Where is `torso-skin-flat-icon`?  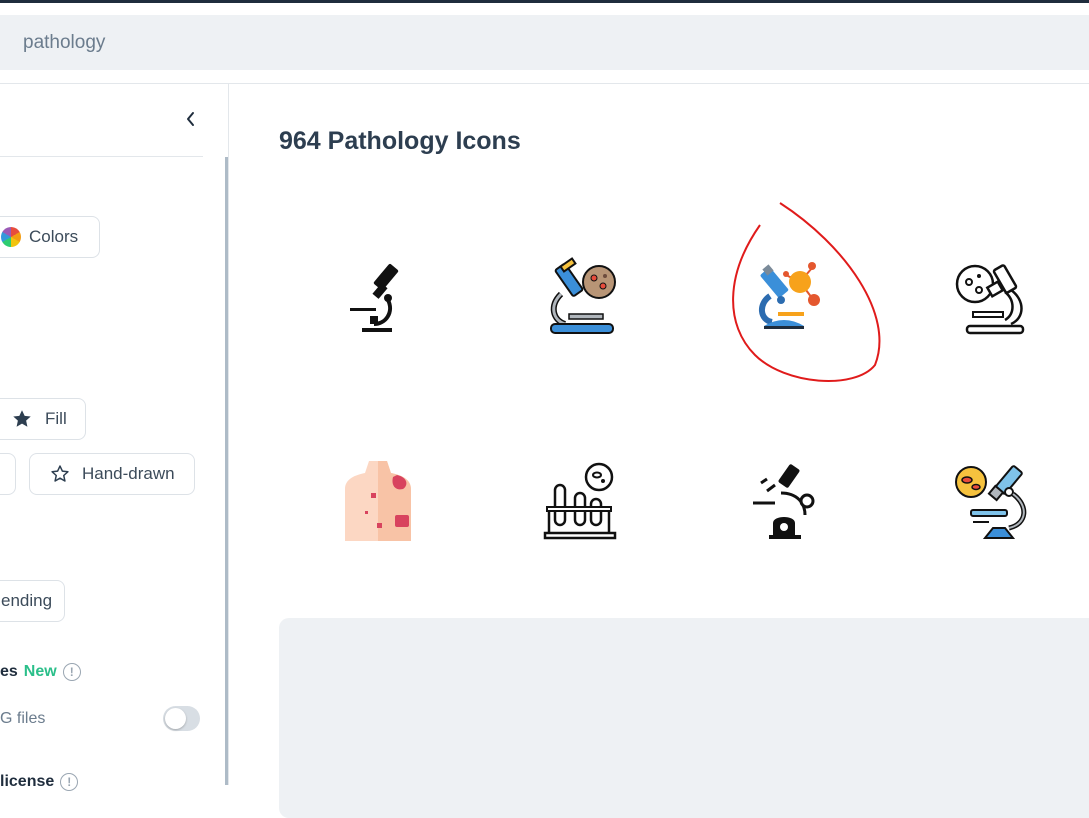
torso-skin-flat-icon is located at coordinates (378, 500).